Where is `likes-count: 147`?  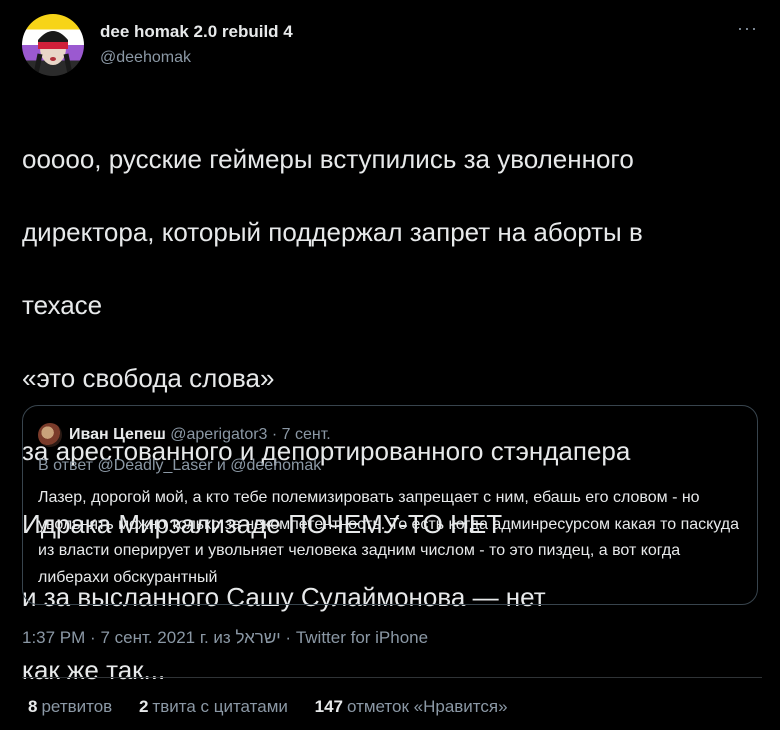
likes-count: 147 is located at coordinates (328, 706).